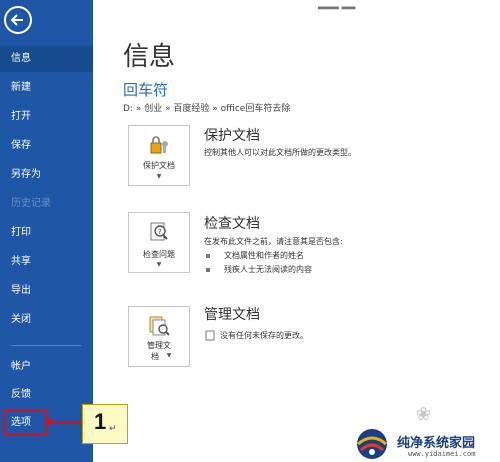  Describe the element at coordinates (159, 254) in the screenshot. I see `check-for-issues-label: 检查问题` at that location.